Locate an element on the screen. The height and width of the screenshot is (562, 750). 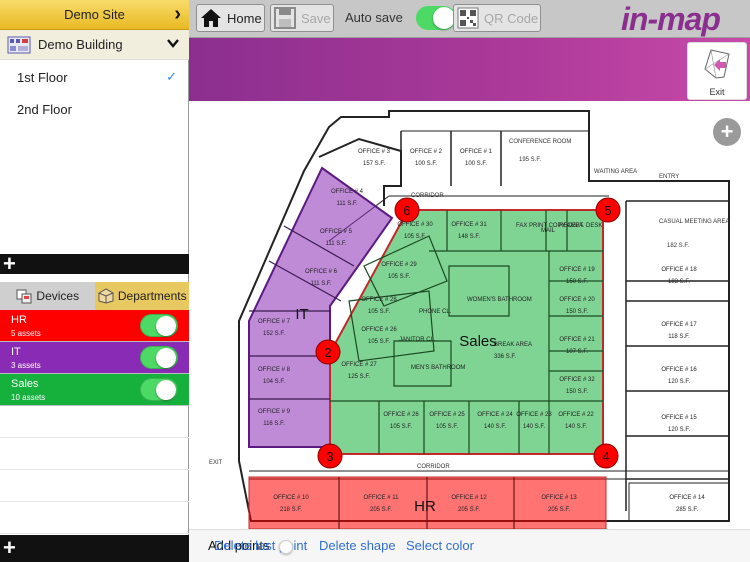
casual-meeting-area: 182 S.F. is located at coordinates (678, 246).